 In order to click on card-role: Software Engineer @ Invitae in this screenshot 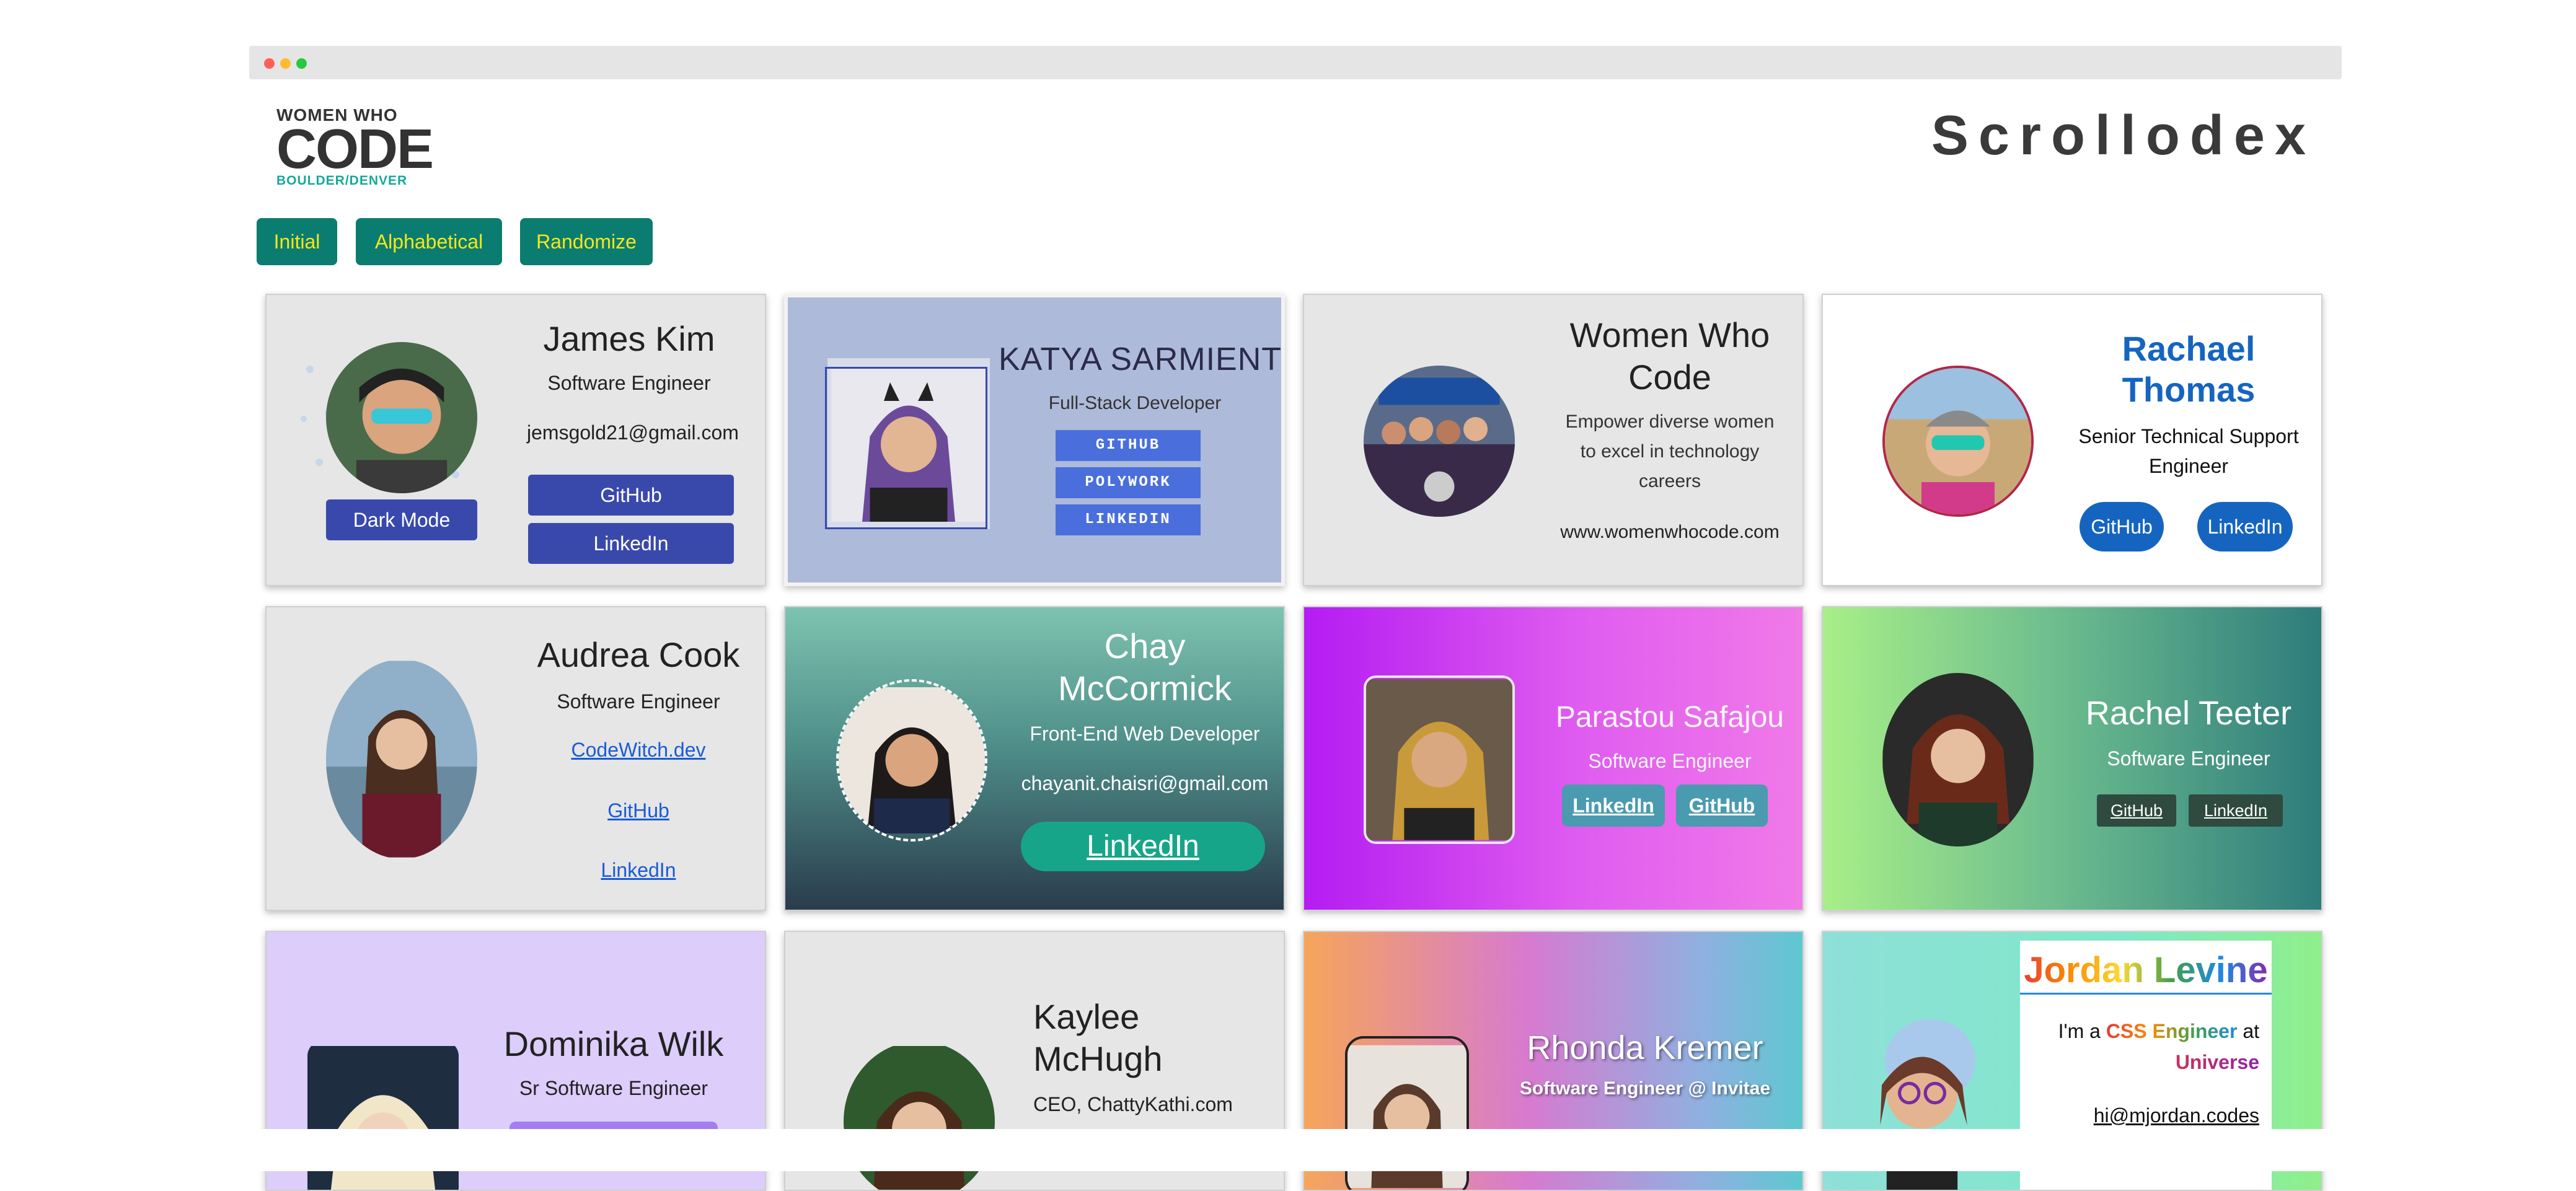, I will do `click(1645, 1088)`.